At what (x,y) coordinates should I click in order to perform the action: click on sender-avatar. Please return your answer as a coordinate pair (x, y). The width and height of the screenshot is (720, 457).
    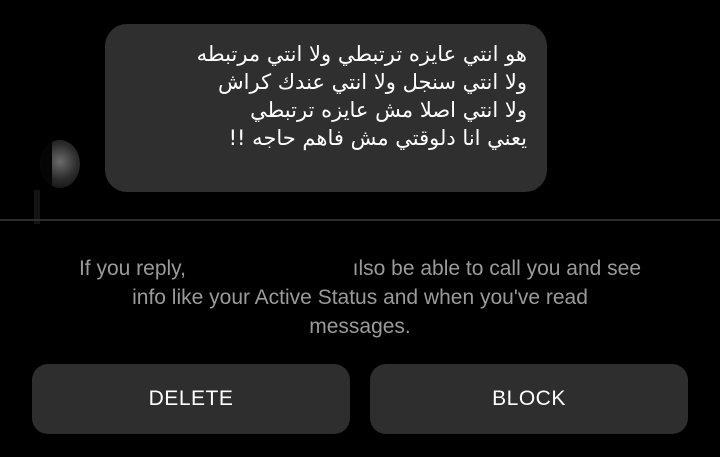
    Looking at the image, I should click on (60, 164).